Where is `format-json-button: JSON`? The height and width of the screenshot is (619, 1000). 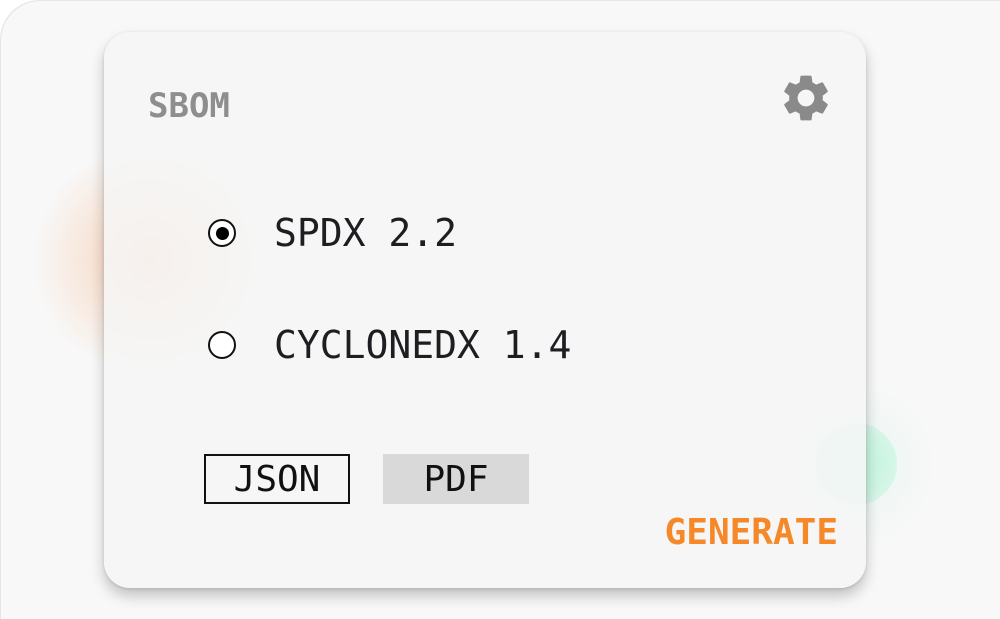
format-json-button: JSON is located at coordinates (277, 479).